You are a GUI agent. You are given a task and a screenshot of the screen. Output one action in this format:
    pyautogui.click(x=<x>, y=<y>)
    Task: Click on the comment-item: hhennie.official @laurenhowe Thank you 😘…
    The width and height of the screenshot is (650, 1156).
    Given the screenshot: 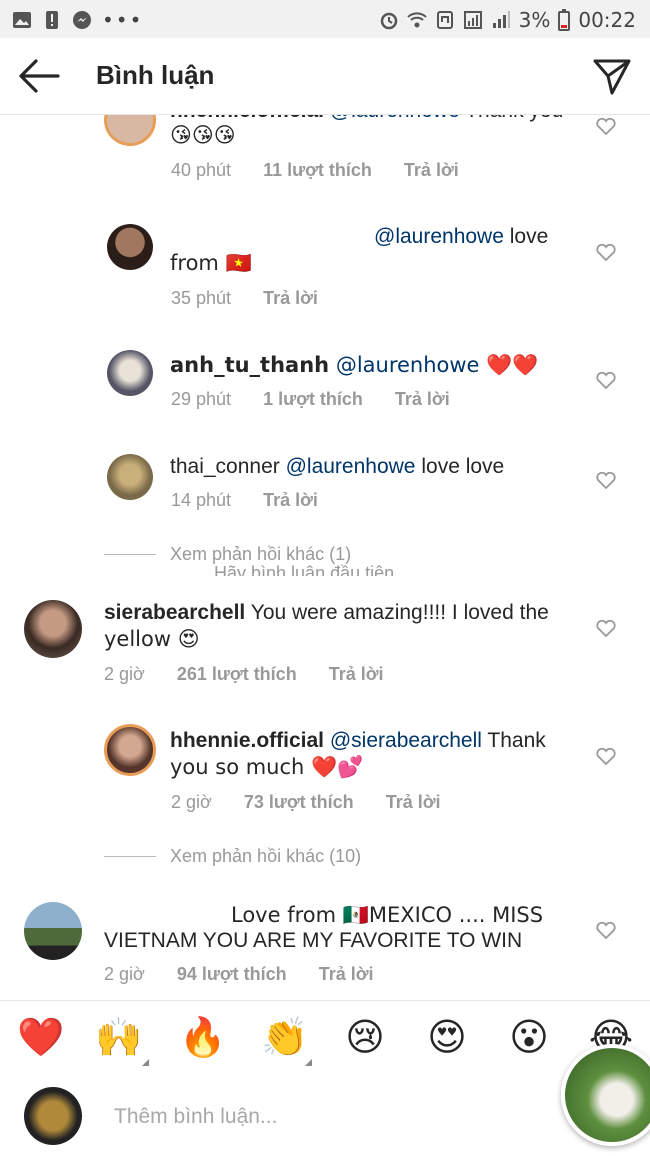 What is the action you would take?
    pyautogui.click(x=325, y=159)
    